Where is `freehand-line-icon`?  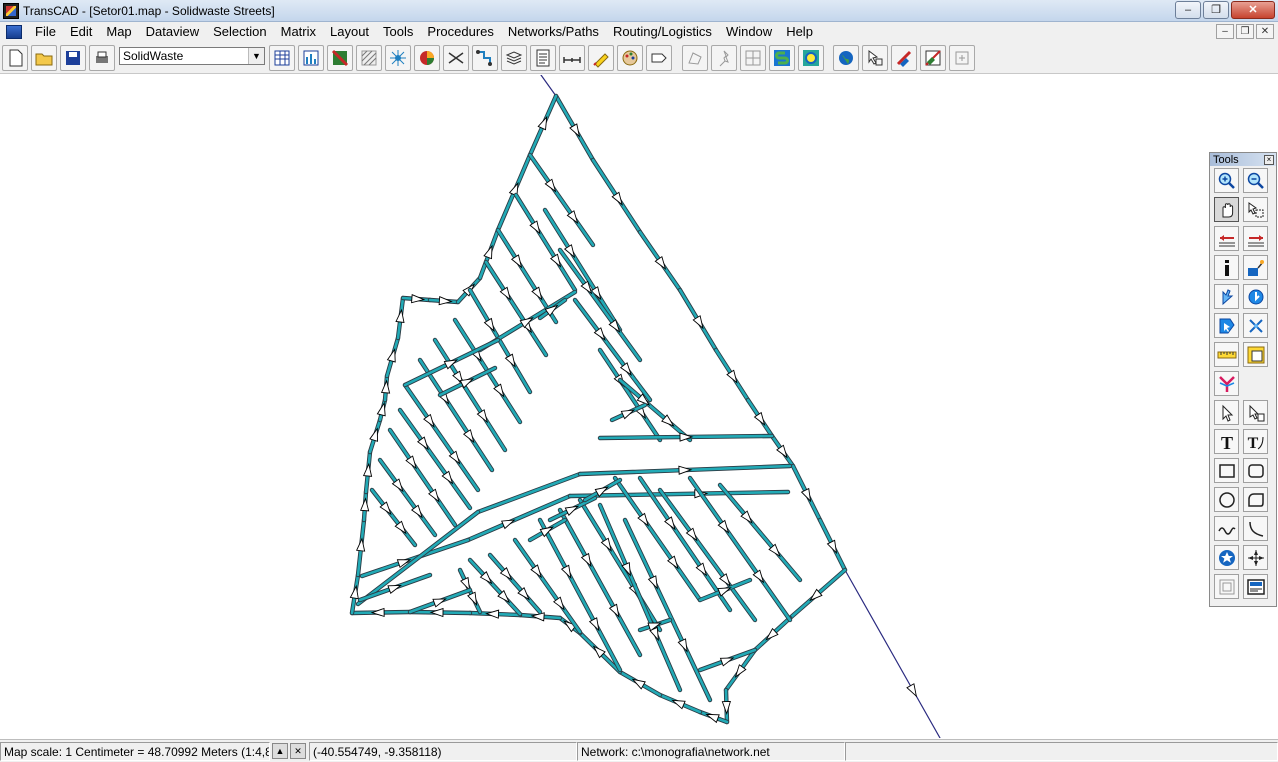
freehand-line-icon is located at coordinates (1226, 530).